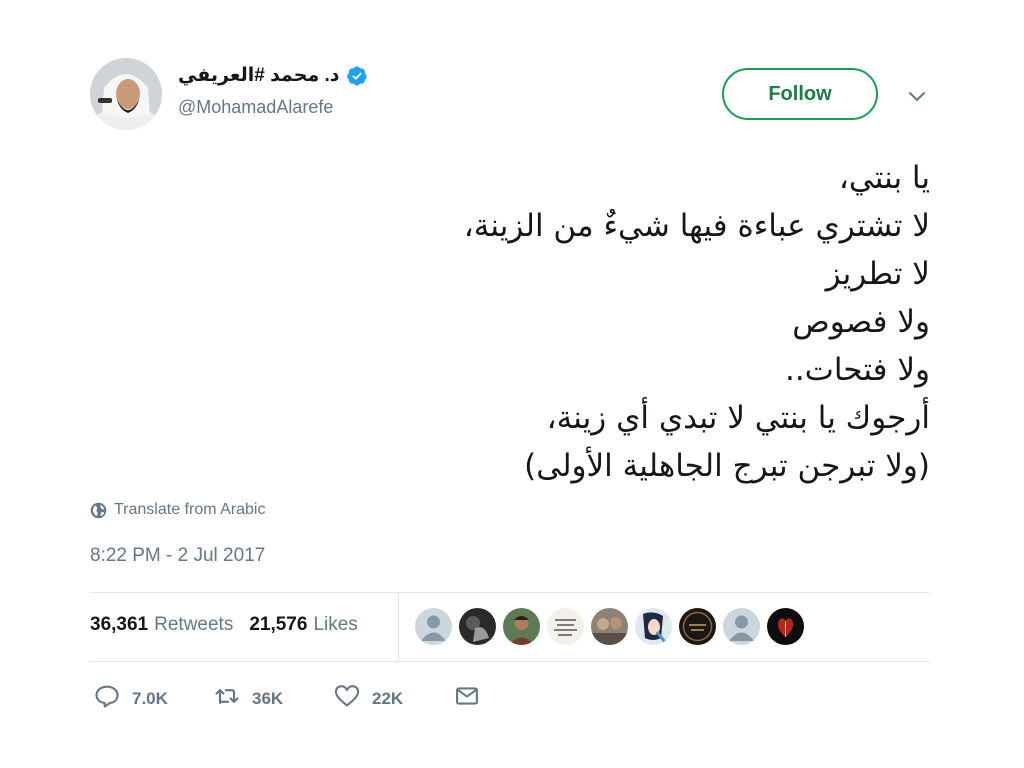 The image size is (1024, 768). Describe the element at coordinates (877, 274) in the screenshot. I see `tweet-line: لا تطريز` at that location.